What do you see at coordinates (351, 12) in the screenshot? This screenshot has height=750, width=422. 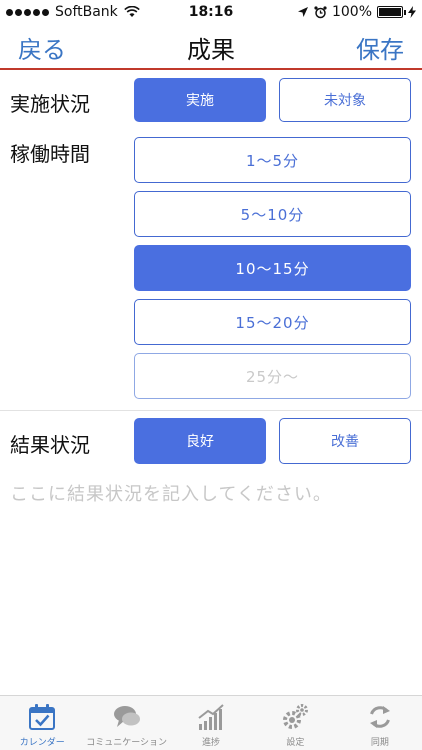 I see `battery-percent: 100%` at bounding box center [351, 12].